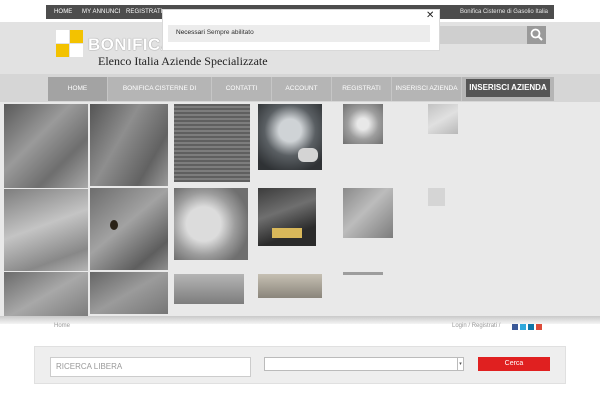 The height and width of the screenshot is (400, 600). I want to click on linkedin-icon, so click(531, 327).